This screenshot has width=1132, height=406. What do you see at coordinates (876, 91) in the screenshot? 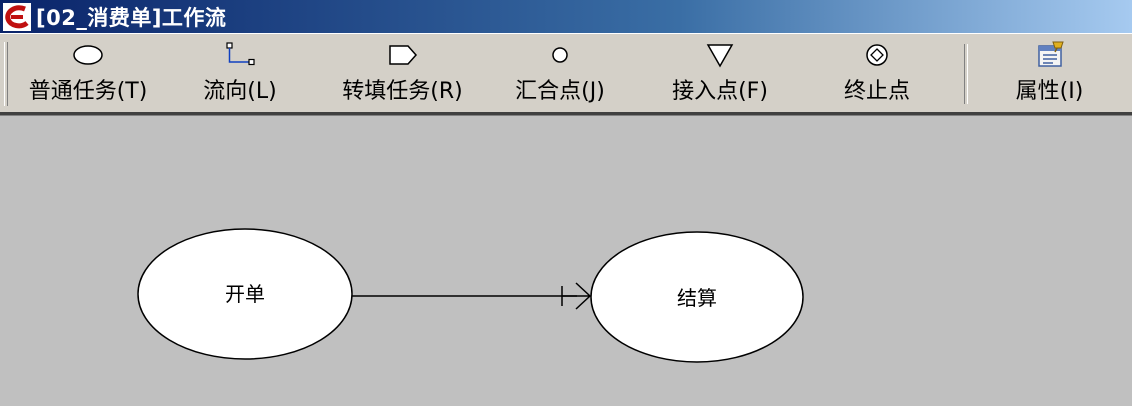
I see `end-point-label: 终止点` at bounding box center [876, 91].